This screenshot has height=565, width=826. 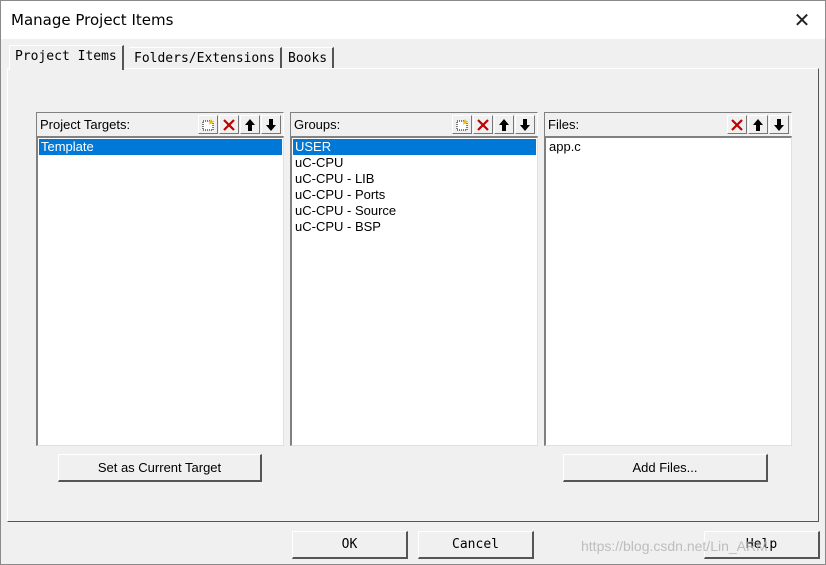 I want to click on tab-folders-extensions: Folders/Extensions, so click(x=205, y=58).